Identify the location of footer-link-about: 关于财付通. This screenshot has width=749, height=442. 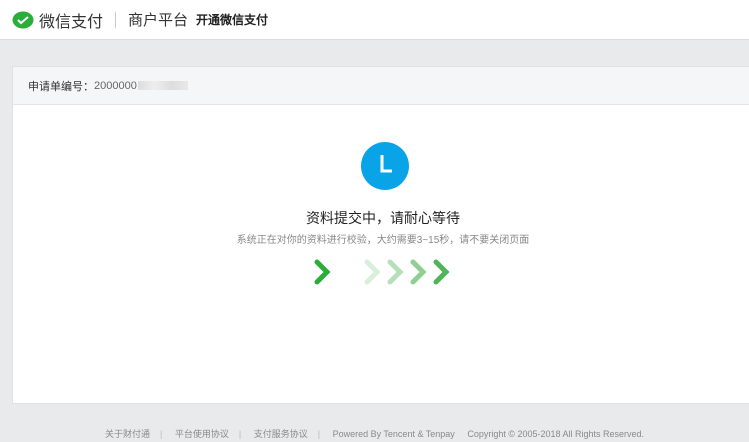
(127, 434).